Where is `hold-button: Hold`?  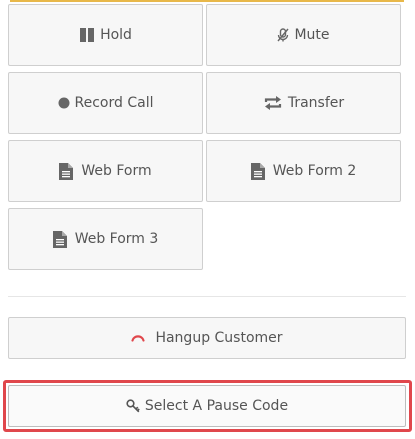
hold-button: Hold is located at coordinates (105, 35).